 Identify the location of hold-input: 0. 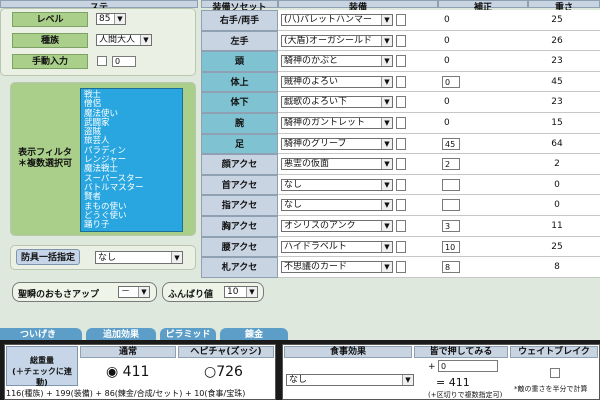
(468, 366).